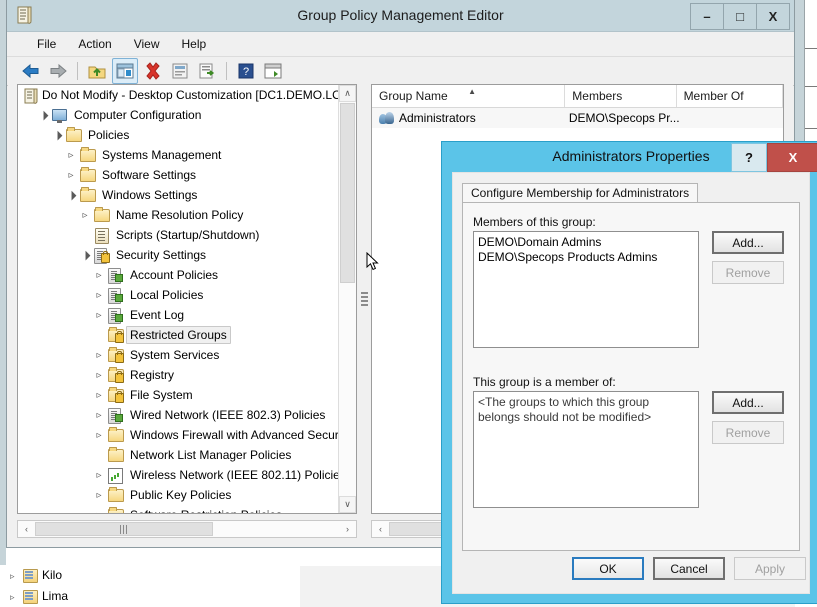 This screenshot has height=607, width=817. What do you see at coordinates (273, 71) in the screenshot?
I see `show-pane-icon` at bounding box center [273, 71].